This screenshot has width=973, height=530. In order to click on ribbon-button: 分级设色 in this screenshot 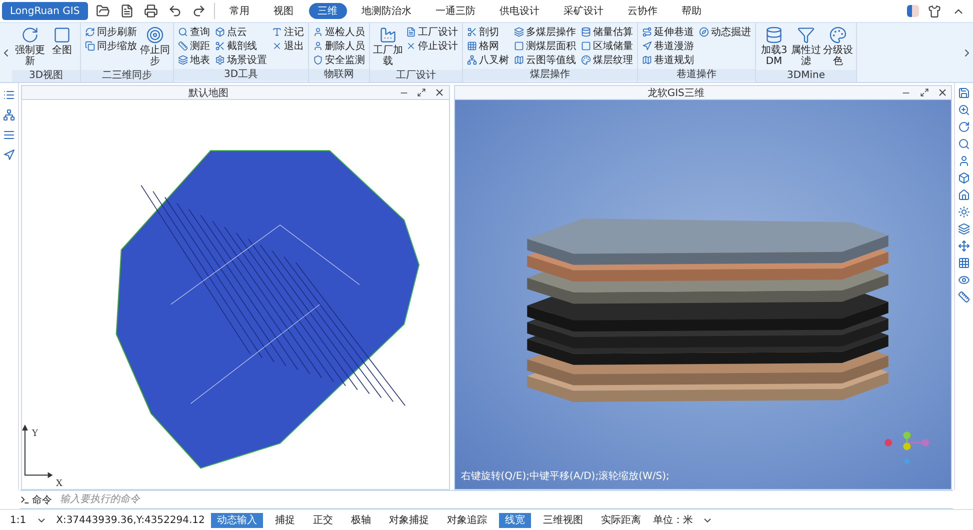, I will do `click(838, 46)`.